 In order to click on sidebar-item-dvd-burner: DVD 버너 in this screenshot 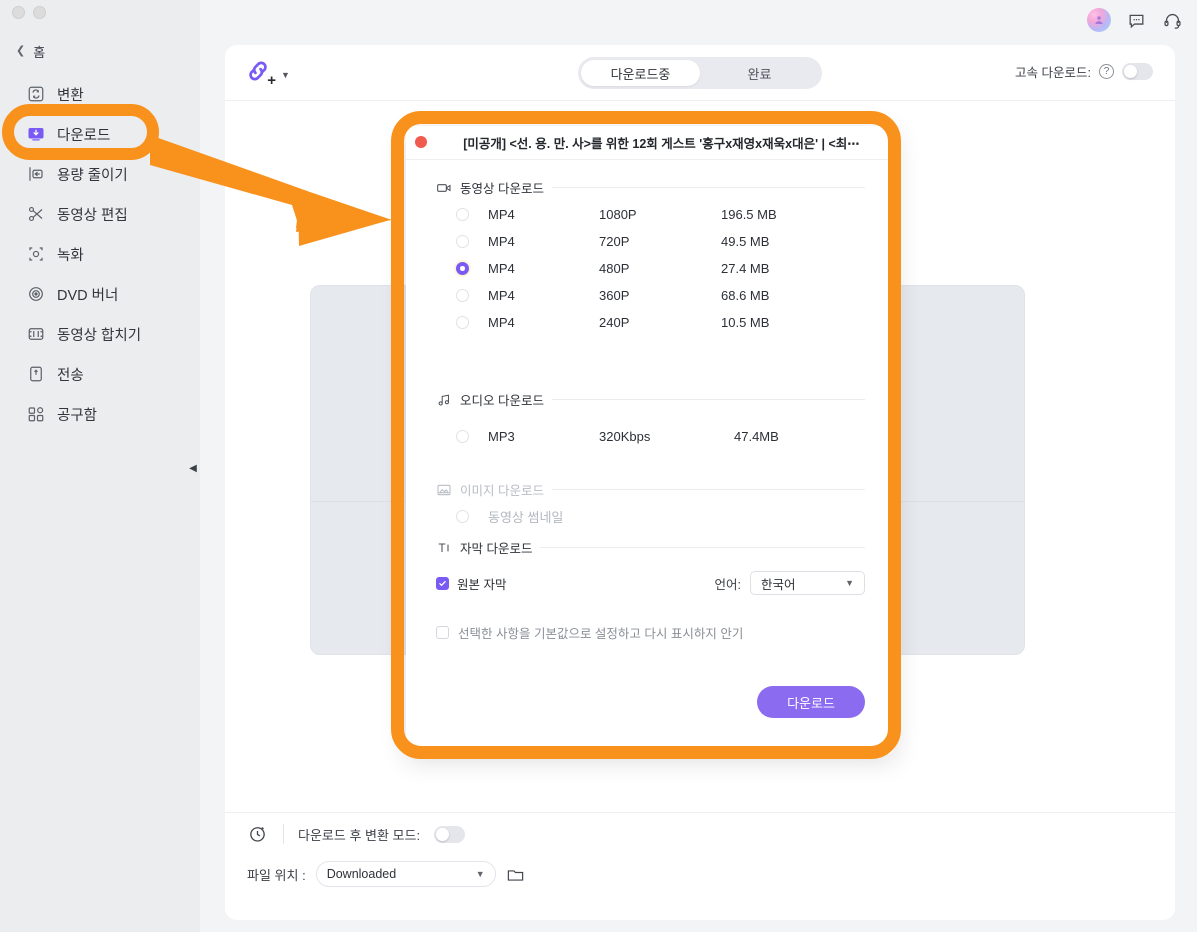, I will do `click(100, 294)`.